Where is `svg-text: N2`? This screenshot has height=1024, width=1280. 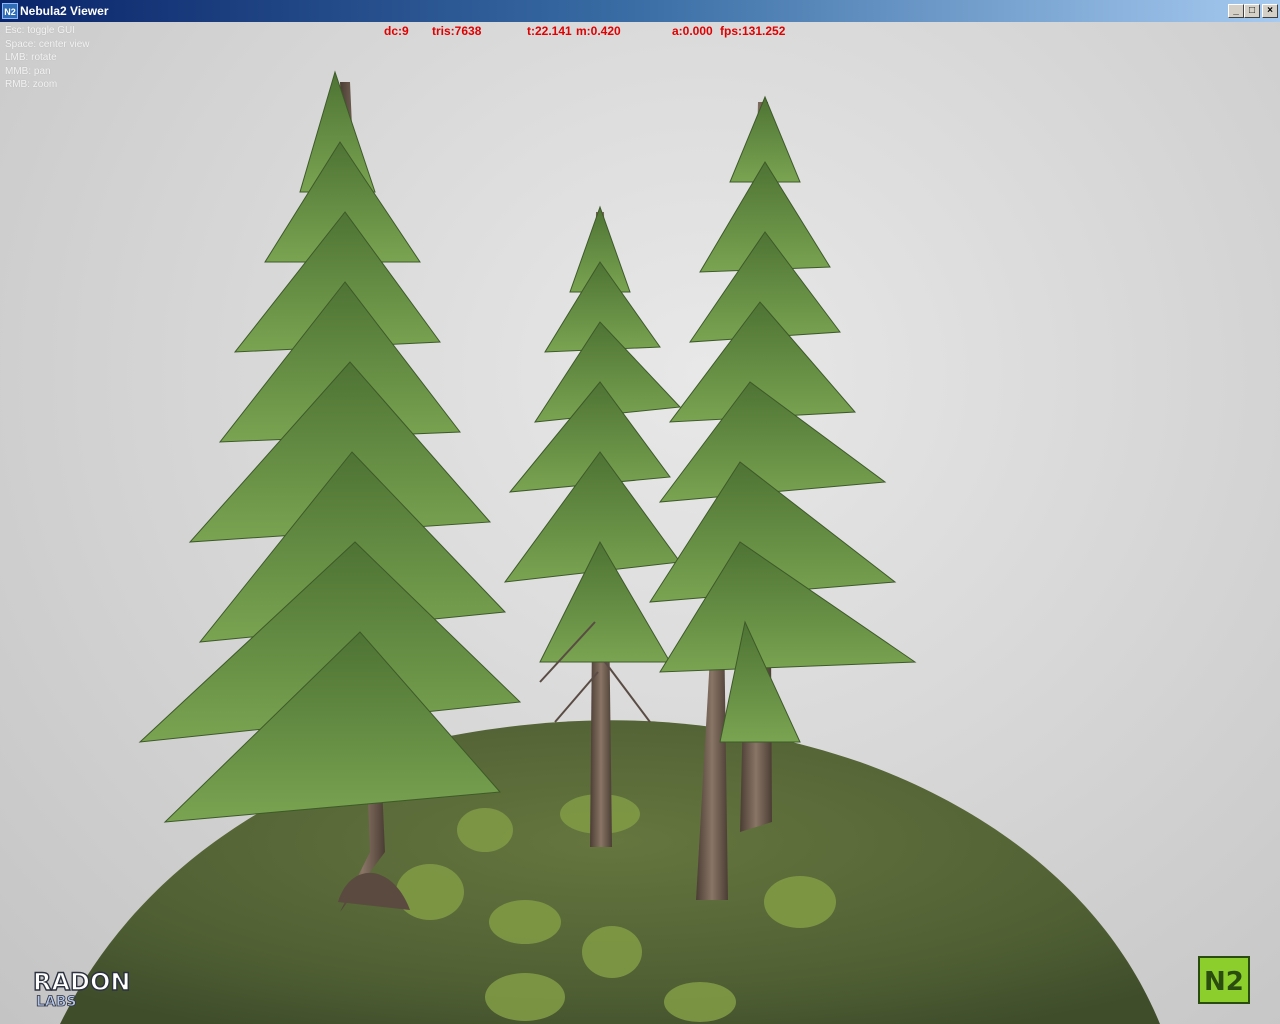 svg-text: N2 is located at coordinates (1224, 982).